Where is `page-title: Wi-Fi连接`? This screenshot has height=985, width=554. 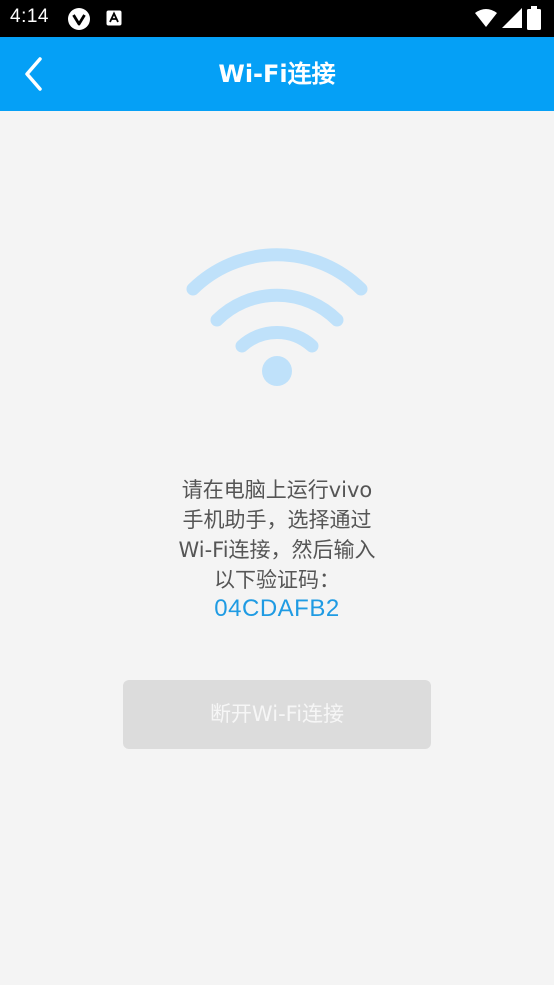
page-title: Wi-Fi连接 is located at coordinates (277, 74).